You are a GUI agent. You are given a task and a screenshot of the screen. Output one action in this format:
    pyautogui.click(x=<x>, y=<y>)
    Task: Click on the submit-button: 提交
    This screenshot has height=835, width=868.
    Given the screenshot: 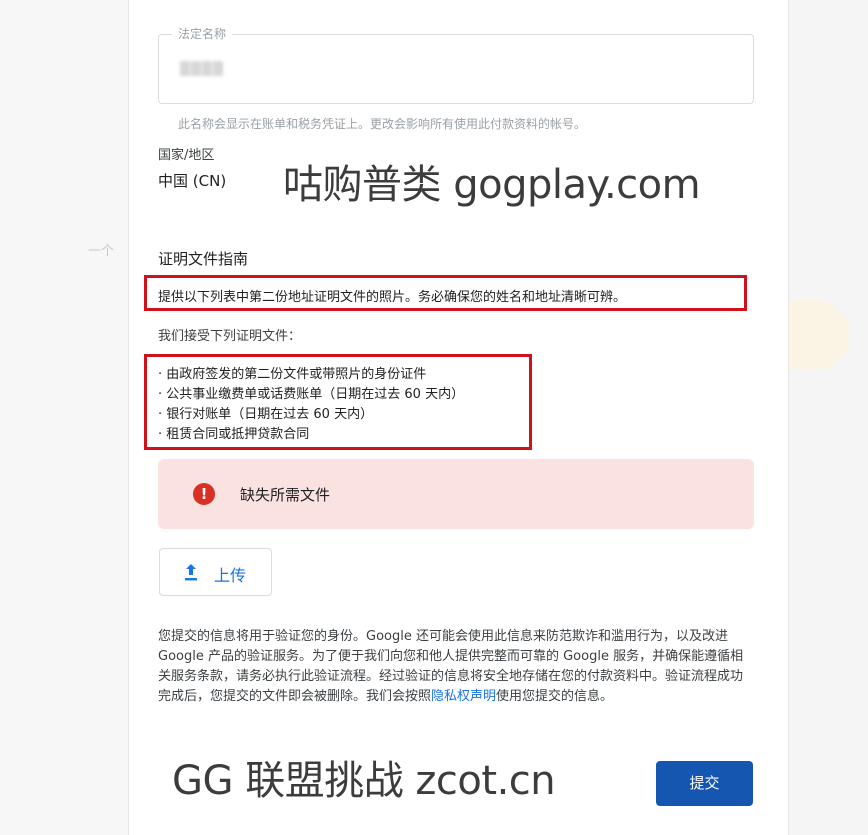 What is the action you would take?
    pyautogui.click(x=704, y=783)
    